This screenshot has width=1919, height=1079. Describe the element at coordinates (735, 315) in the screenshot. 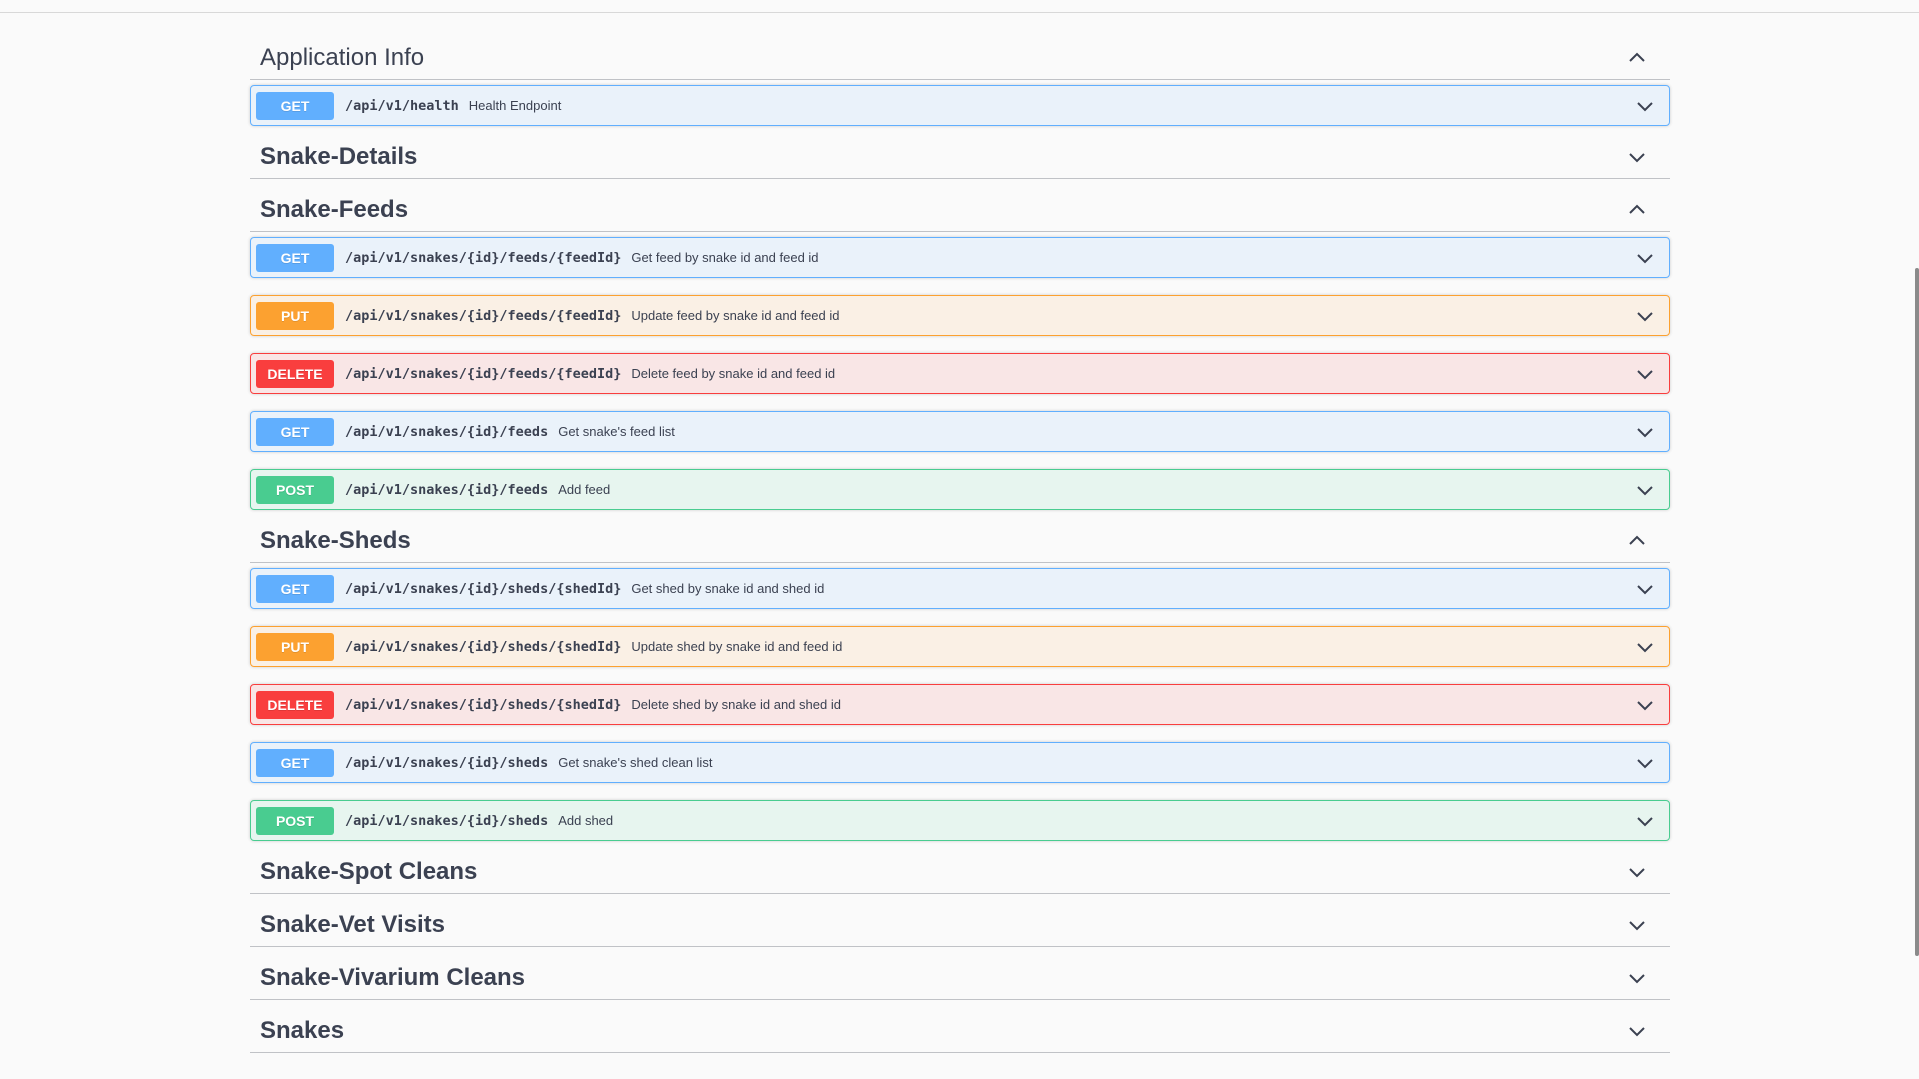

I see `endpoint-summary: Update feed by snake id and feed id` at that location.